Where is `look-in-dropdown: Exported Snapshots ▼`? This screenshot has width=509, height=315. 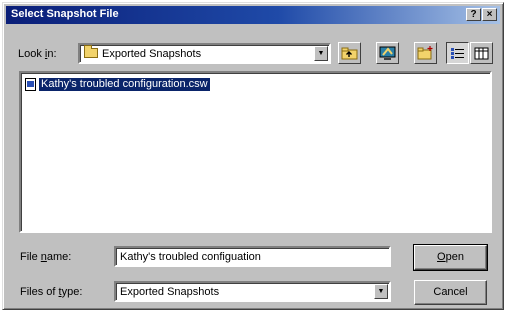 look-in-dropdown: Exported Snapshots ▼ is located at coordinates (204, 53).